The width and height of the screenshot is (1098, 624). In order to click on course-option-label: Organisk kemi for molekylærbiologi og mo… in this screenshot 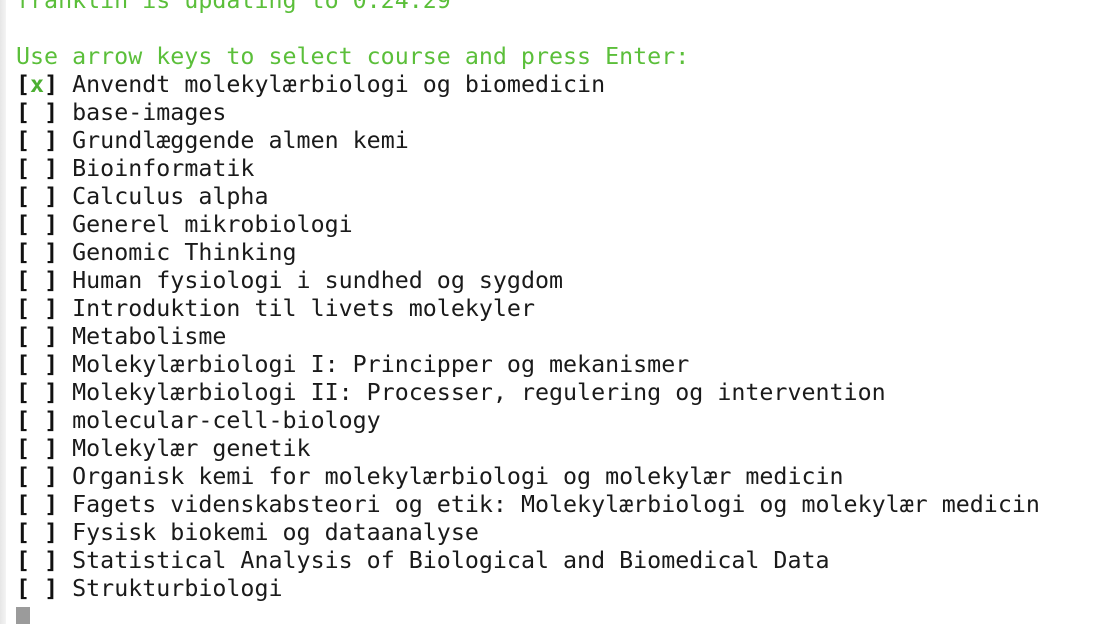, I will do `click(458, 476)`.